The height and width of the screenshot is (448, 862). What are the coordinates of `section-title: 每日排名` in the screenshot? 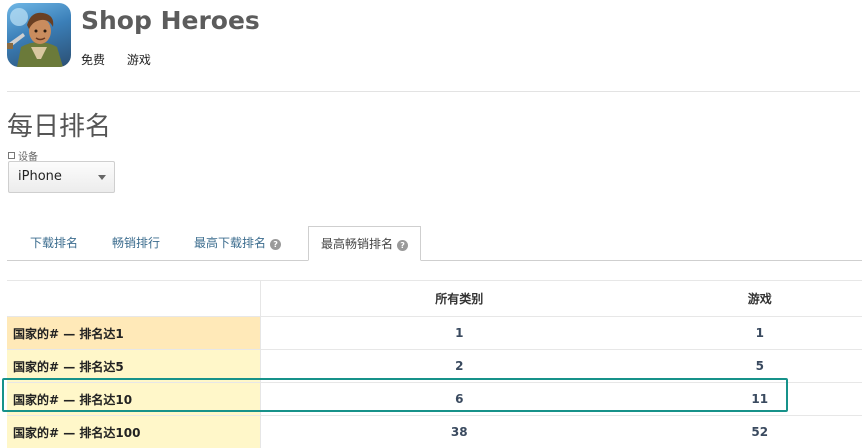 It's located at (59, 124).